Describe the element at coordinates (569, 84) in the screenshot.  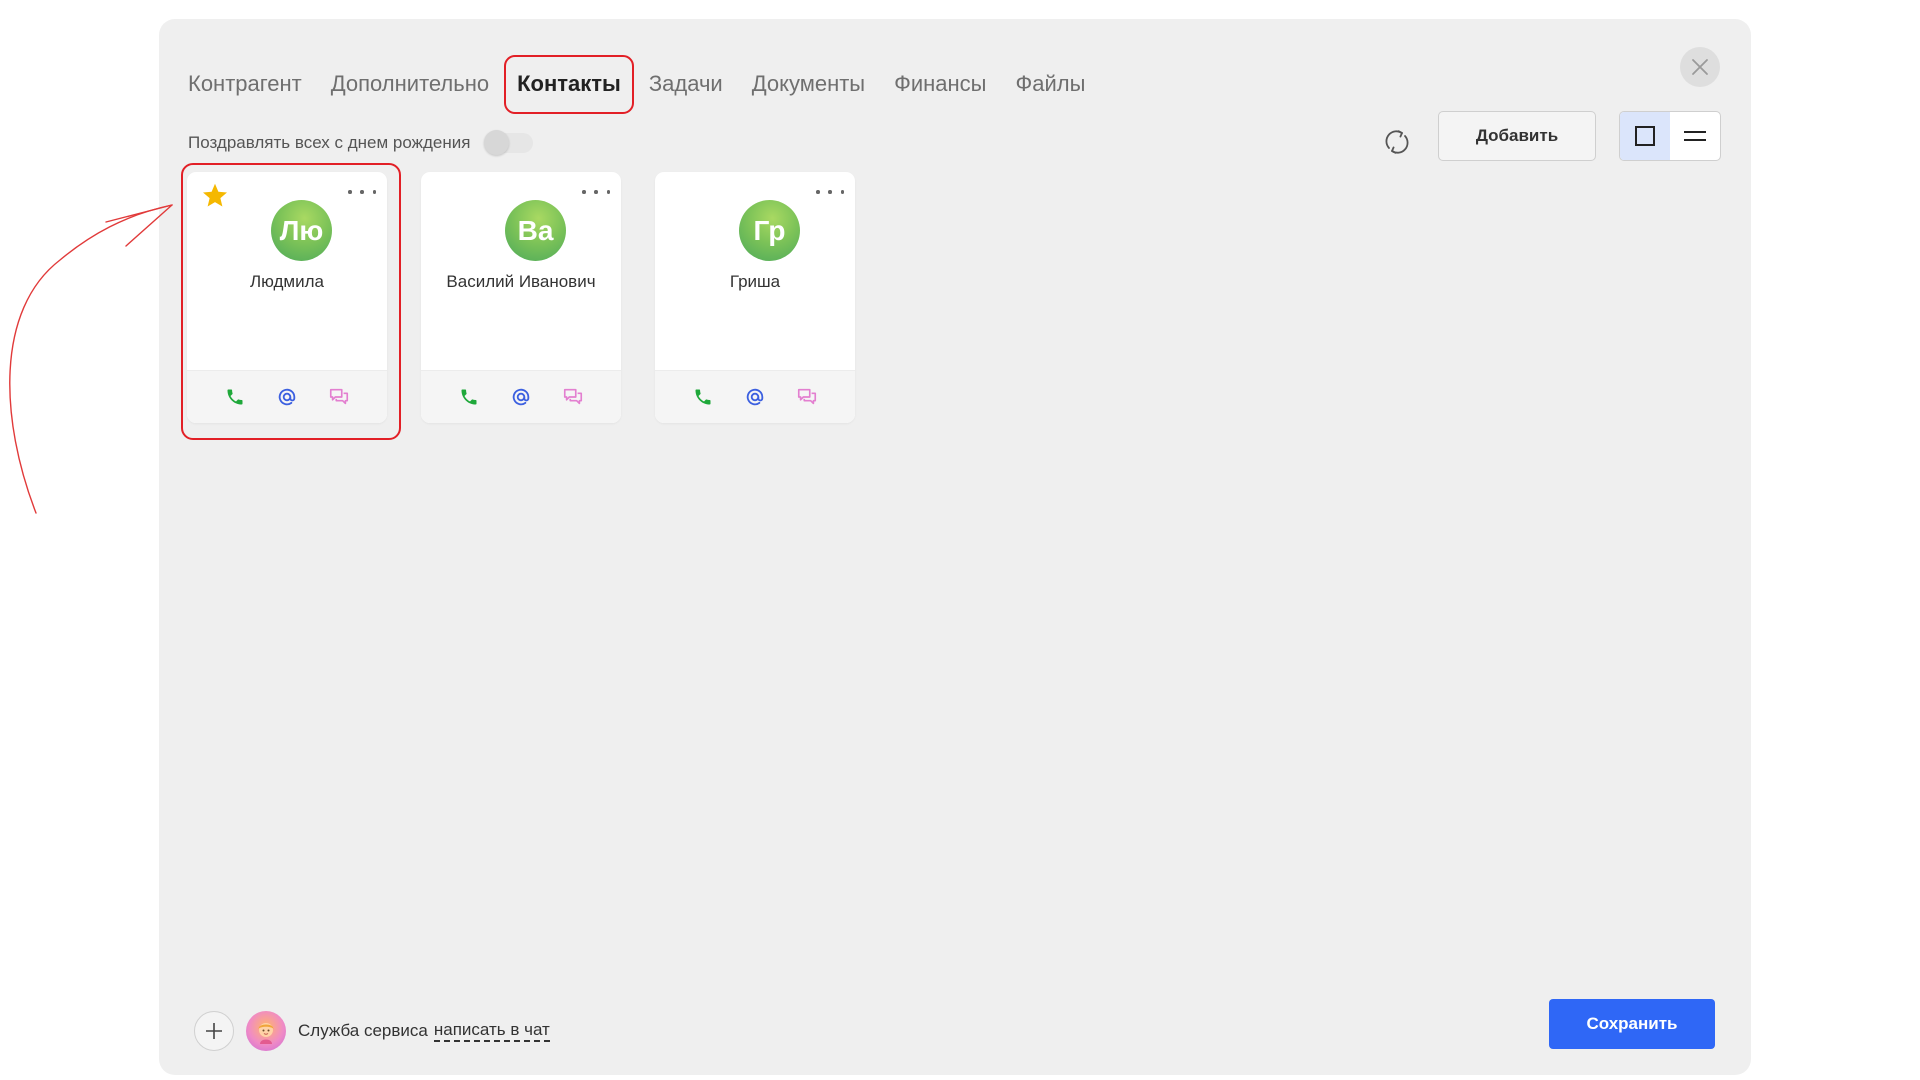
I see `tab-contacts: Контакты` at that location.